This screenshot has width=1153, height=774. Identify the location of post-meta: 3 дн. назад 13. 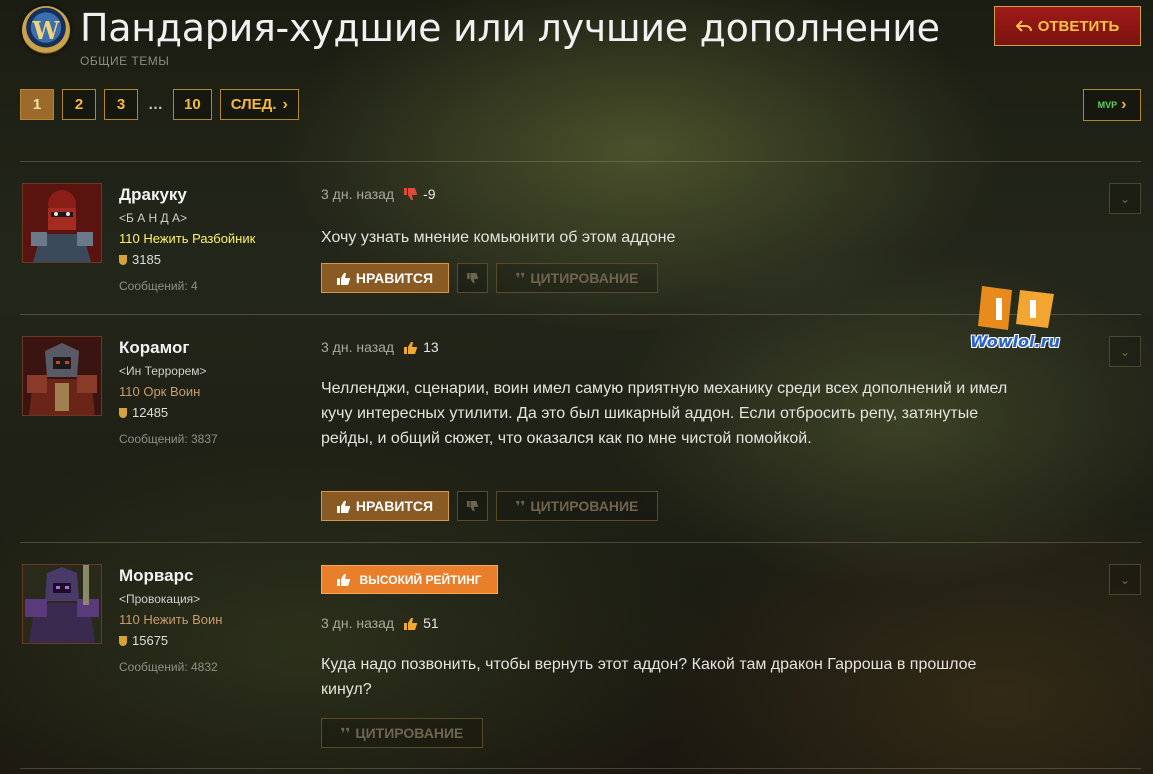
(380, 347).